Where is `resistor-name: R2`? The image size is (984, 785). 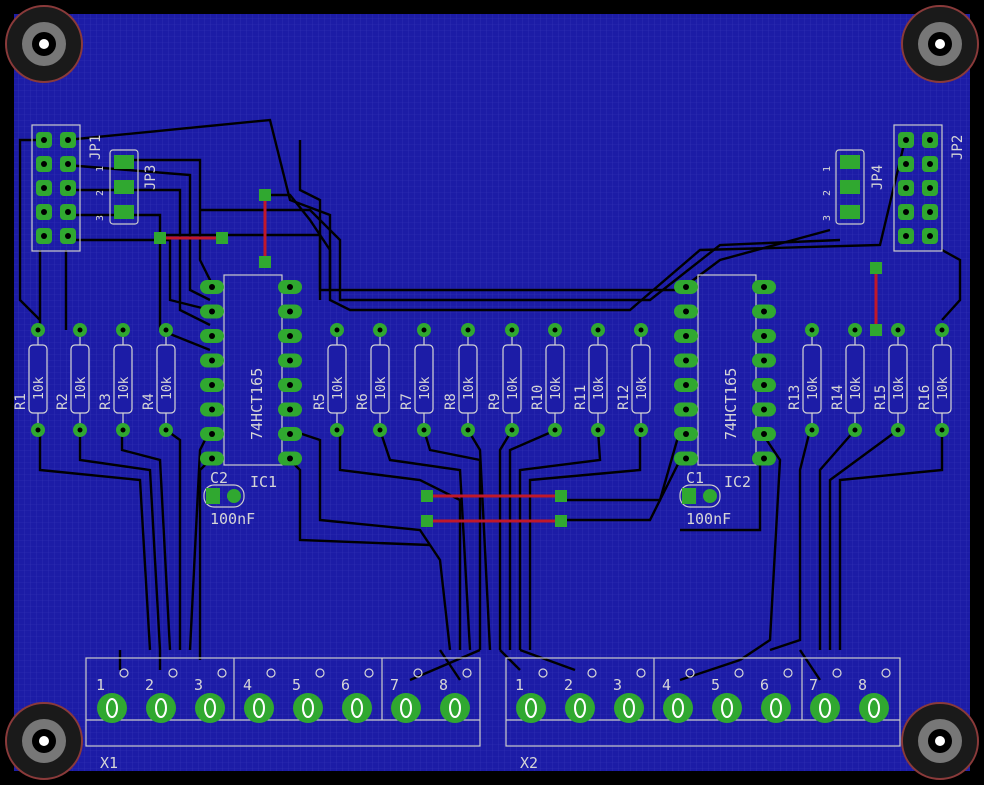
resistor-name: R2 is located at coordinates (63, 401).